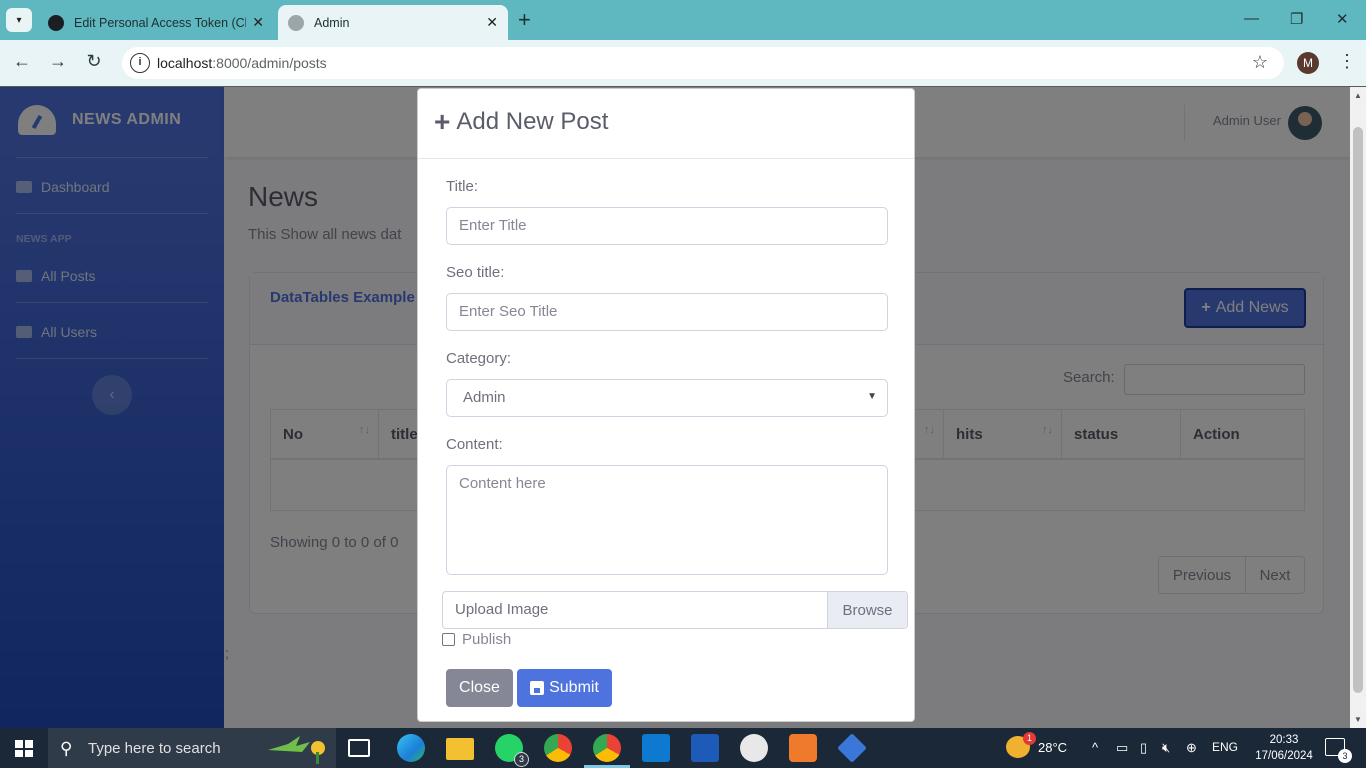  I want to click on xampp-icon, so click(803, 748).